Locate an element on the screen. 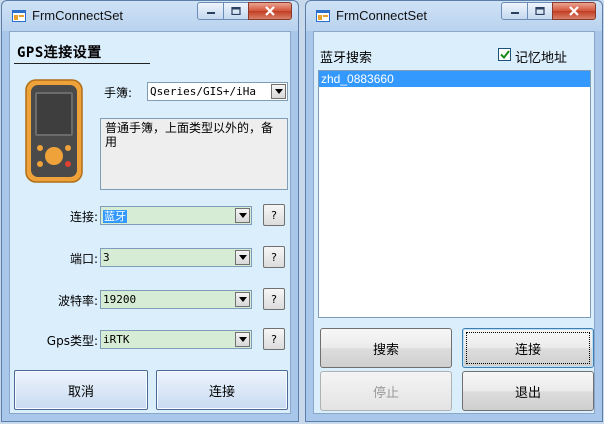 The width and height of the screenshot is (604, 424). port-help-button: ? is located at coordinates (274, 257).